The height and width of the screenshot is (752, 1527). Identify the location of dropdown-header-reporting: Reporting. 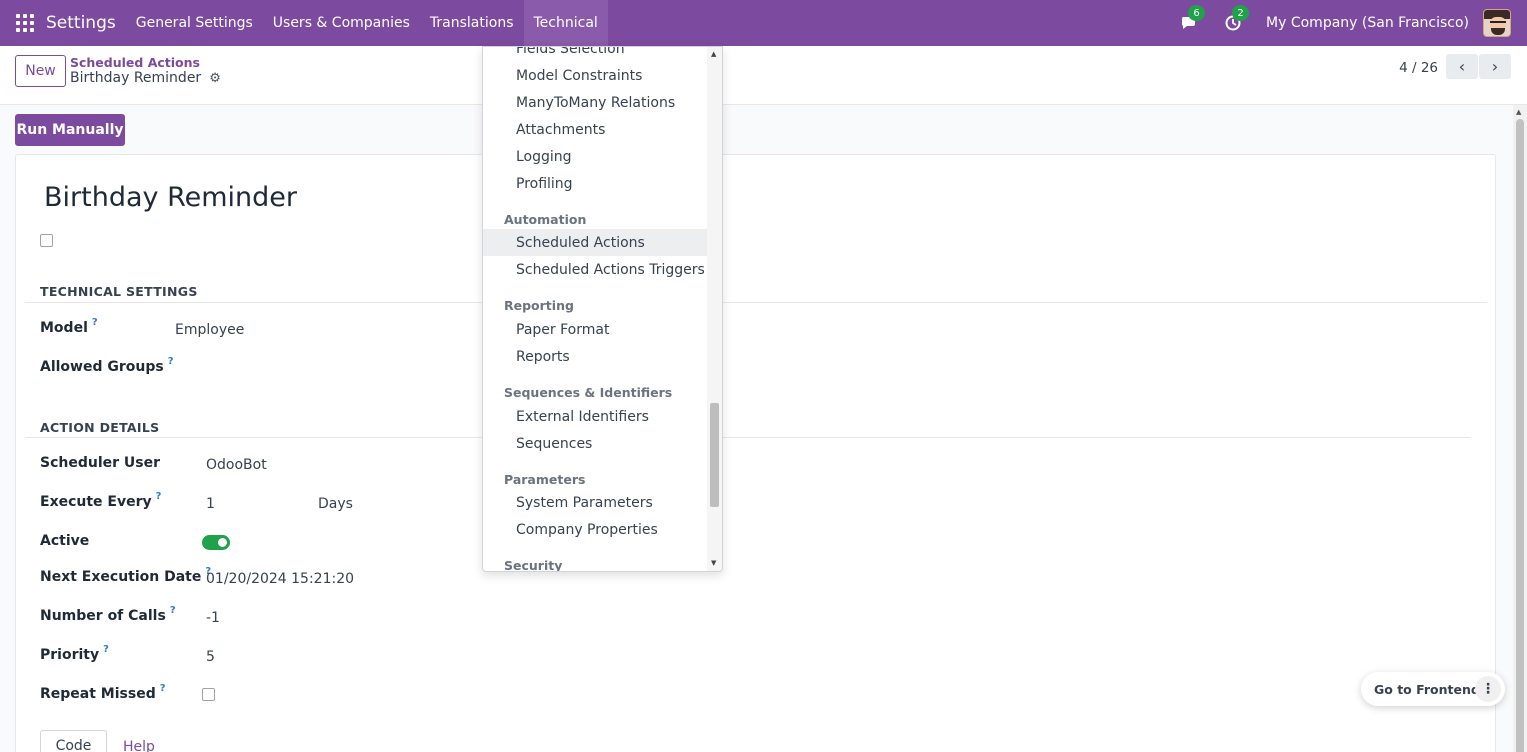
(539, 305).